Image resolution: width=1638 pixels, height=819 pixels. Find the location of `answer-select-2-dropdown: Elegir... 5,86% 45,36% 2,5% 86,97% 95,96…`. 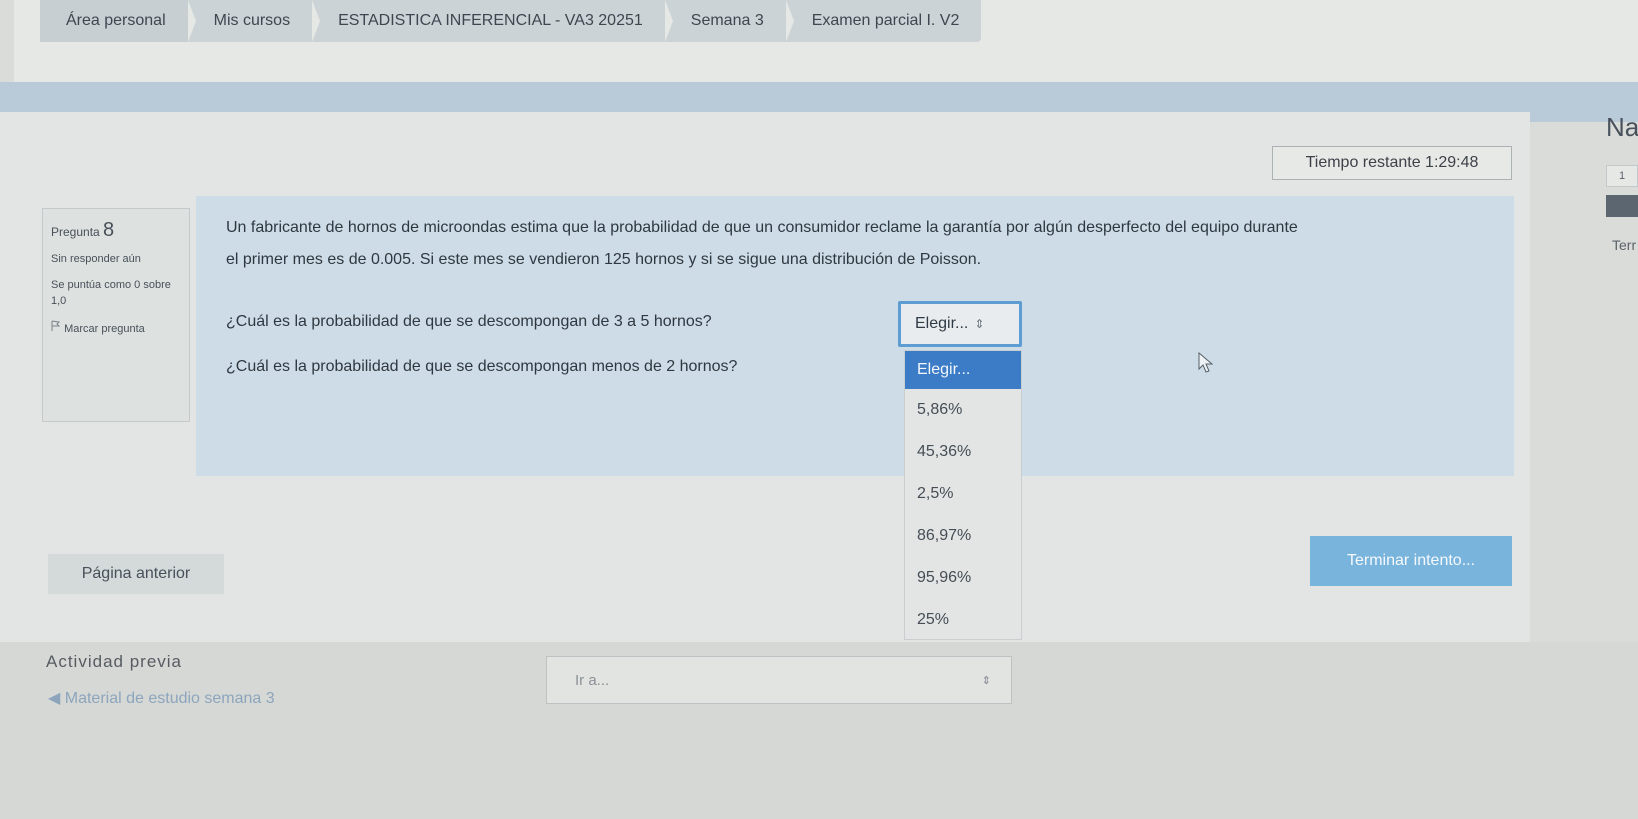

answer-select-2-dropdown: Elegir... 5,86% 45,36% 2,5% 86,97% 95,96… is located at coordinates (963, 495).